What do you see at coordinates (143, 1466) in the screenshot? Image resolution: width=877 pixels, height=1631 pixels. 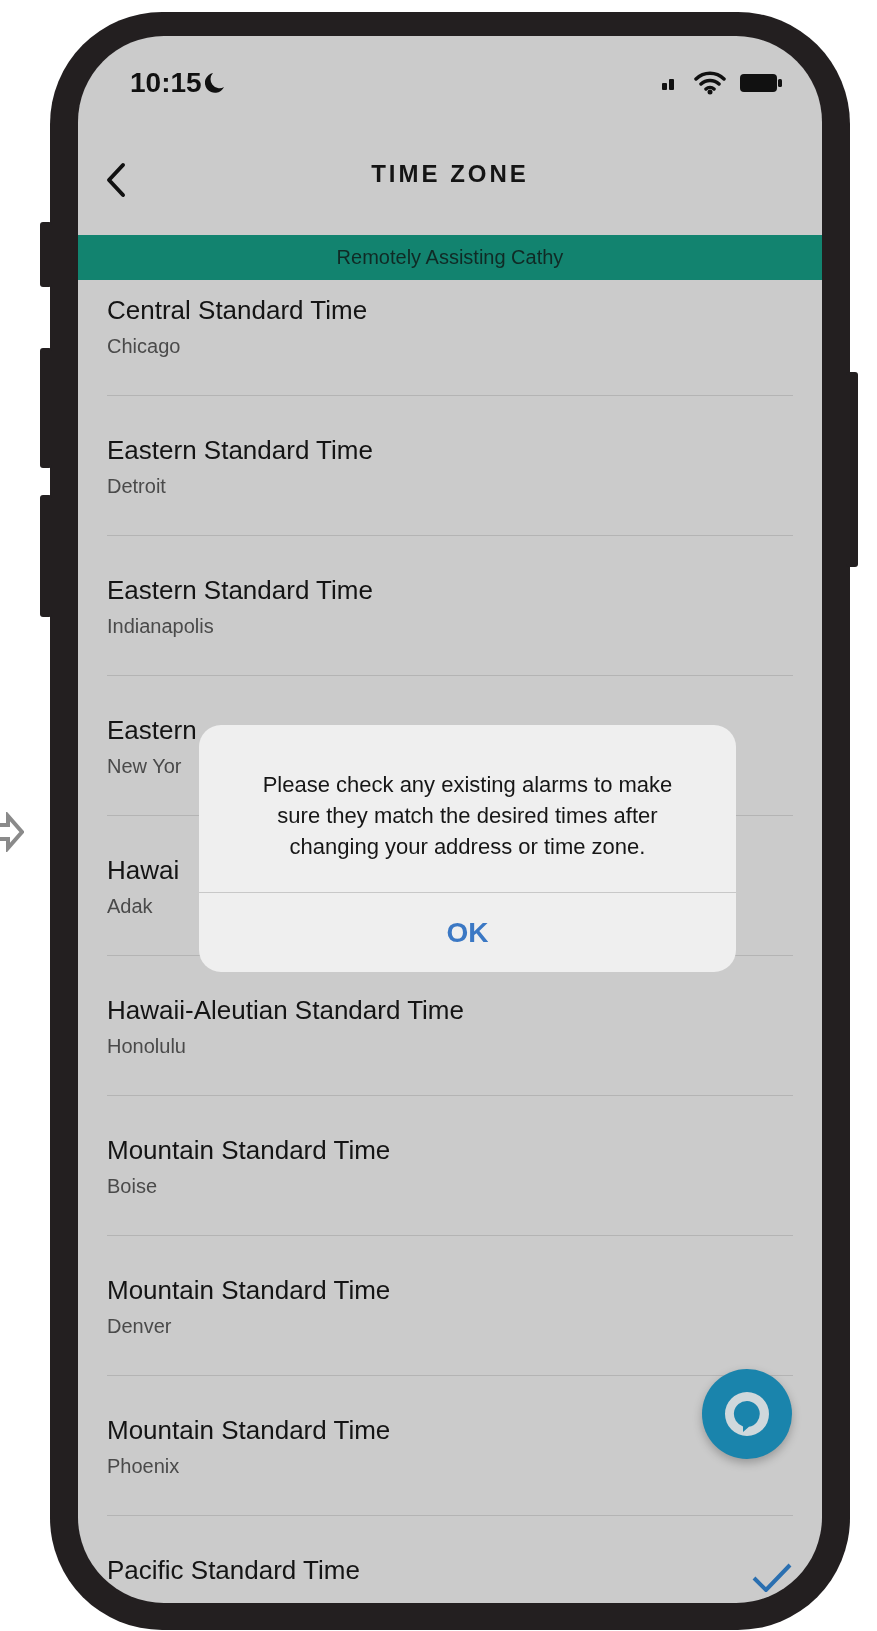 I see `time-zone-city: Phoenix` at bounding box center [143, 1466].